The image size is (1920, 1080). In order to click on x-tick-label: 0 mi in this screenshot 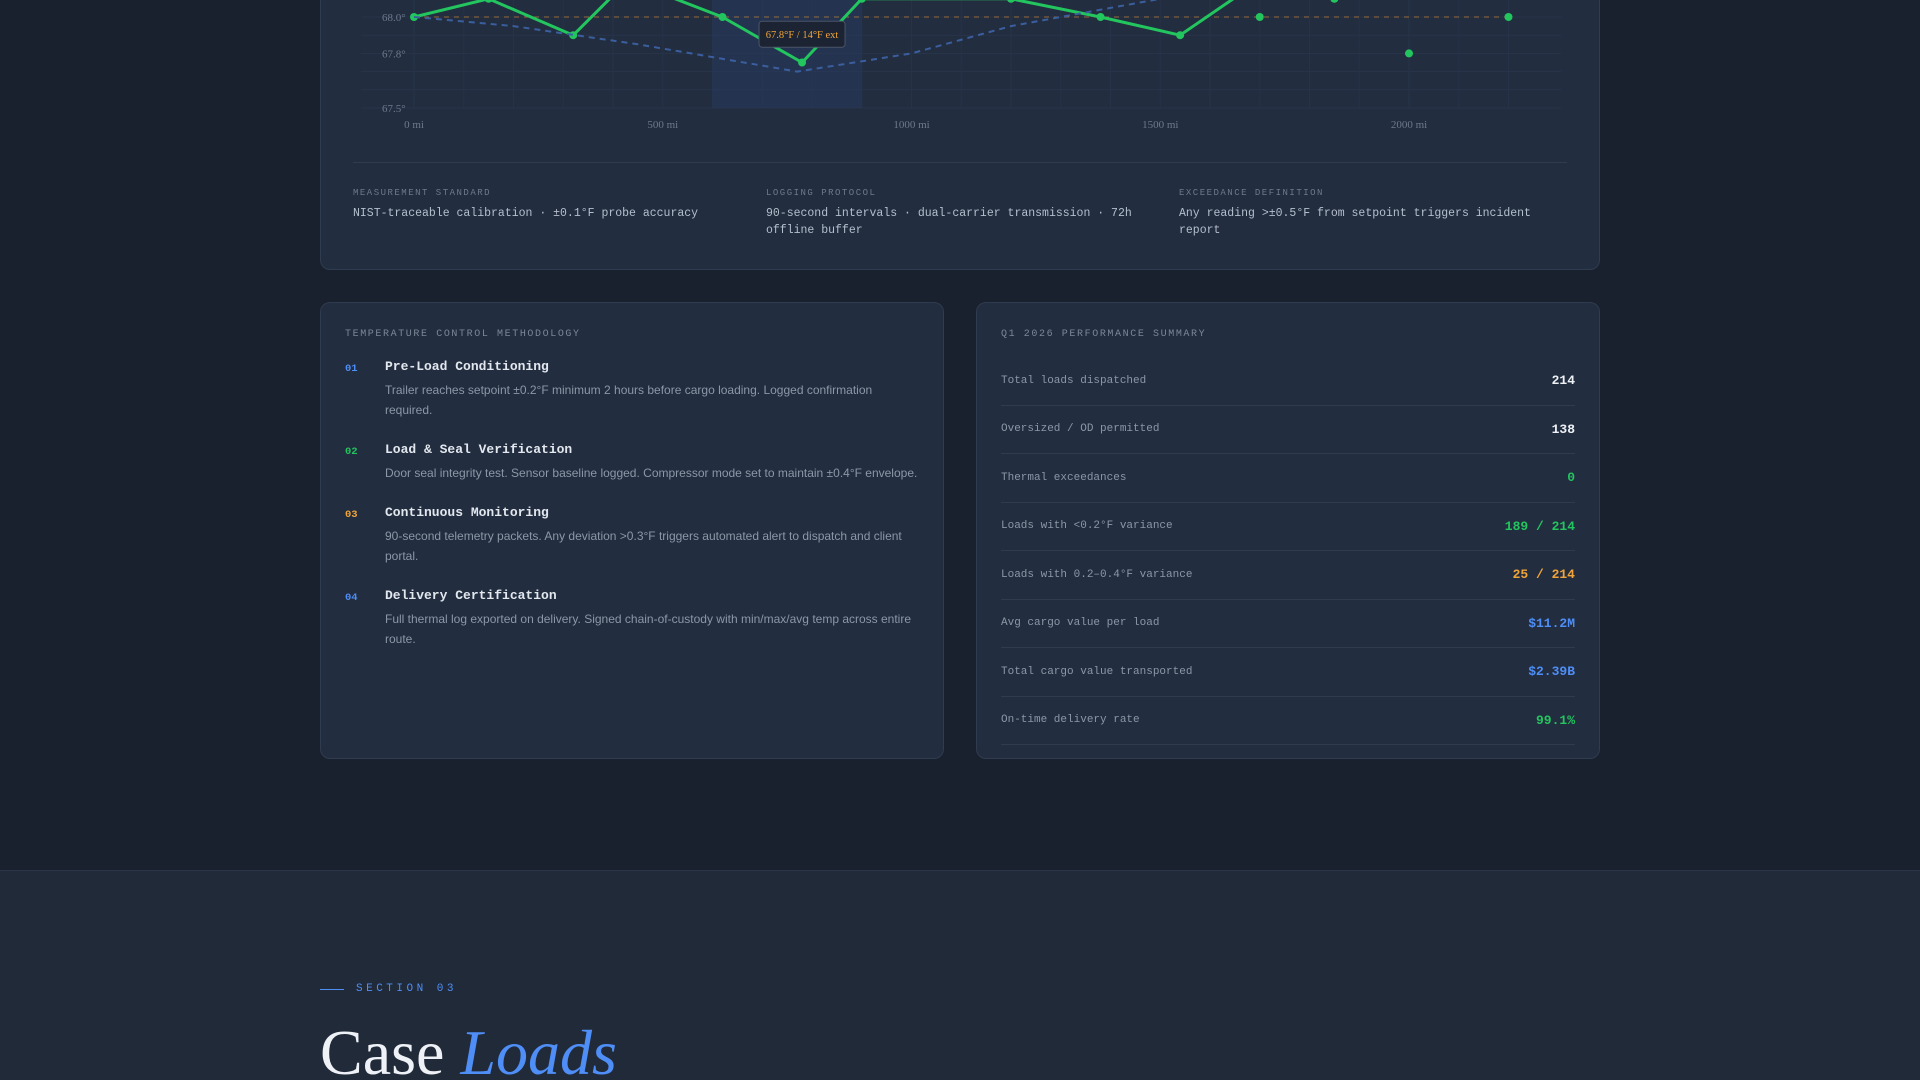, I will do `click(414, 125)`.